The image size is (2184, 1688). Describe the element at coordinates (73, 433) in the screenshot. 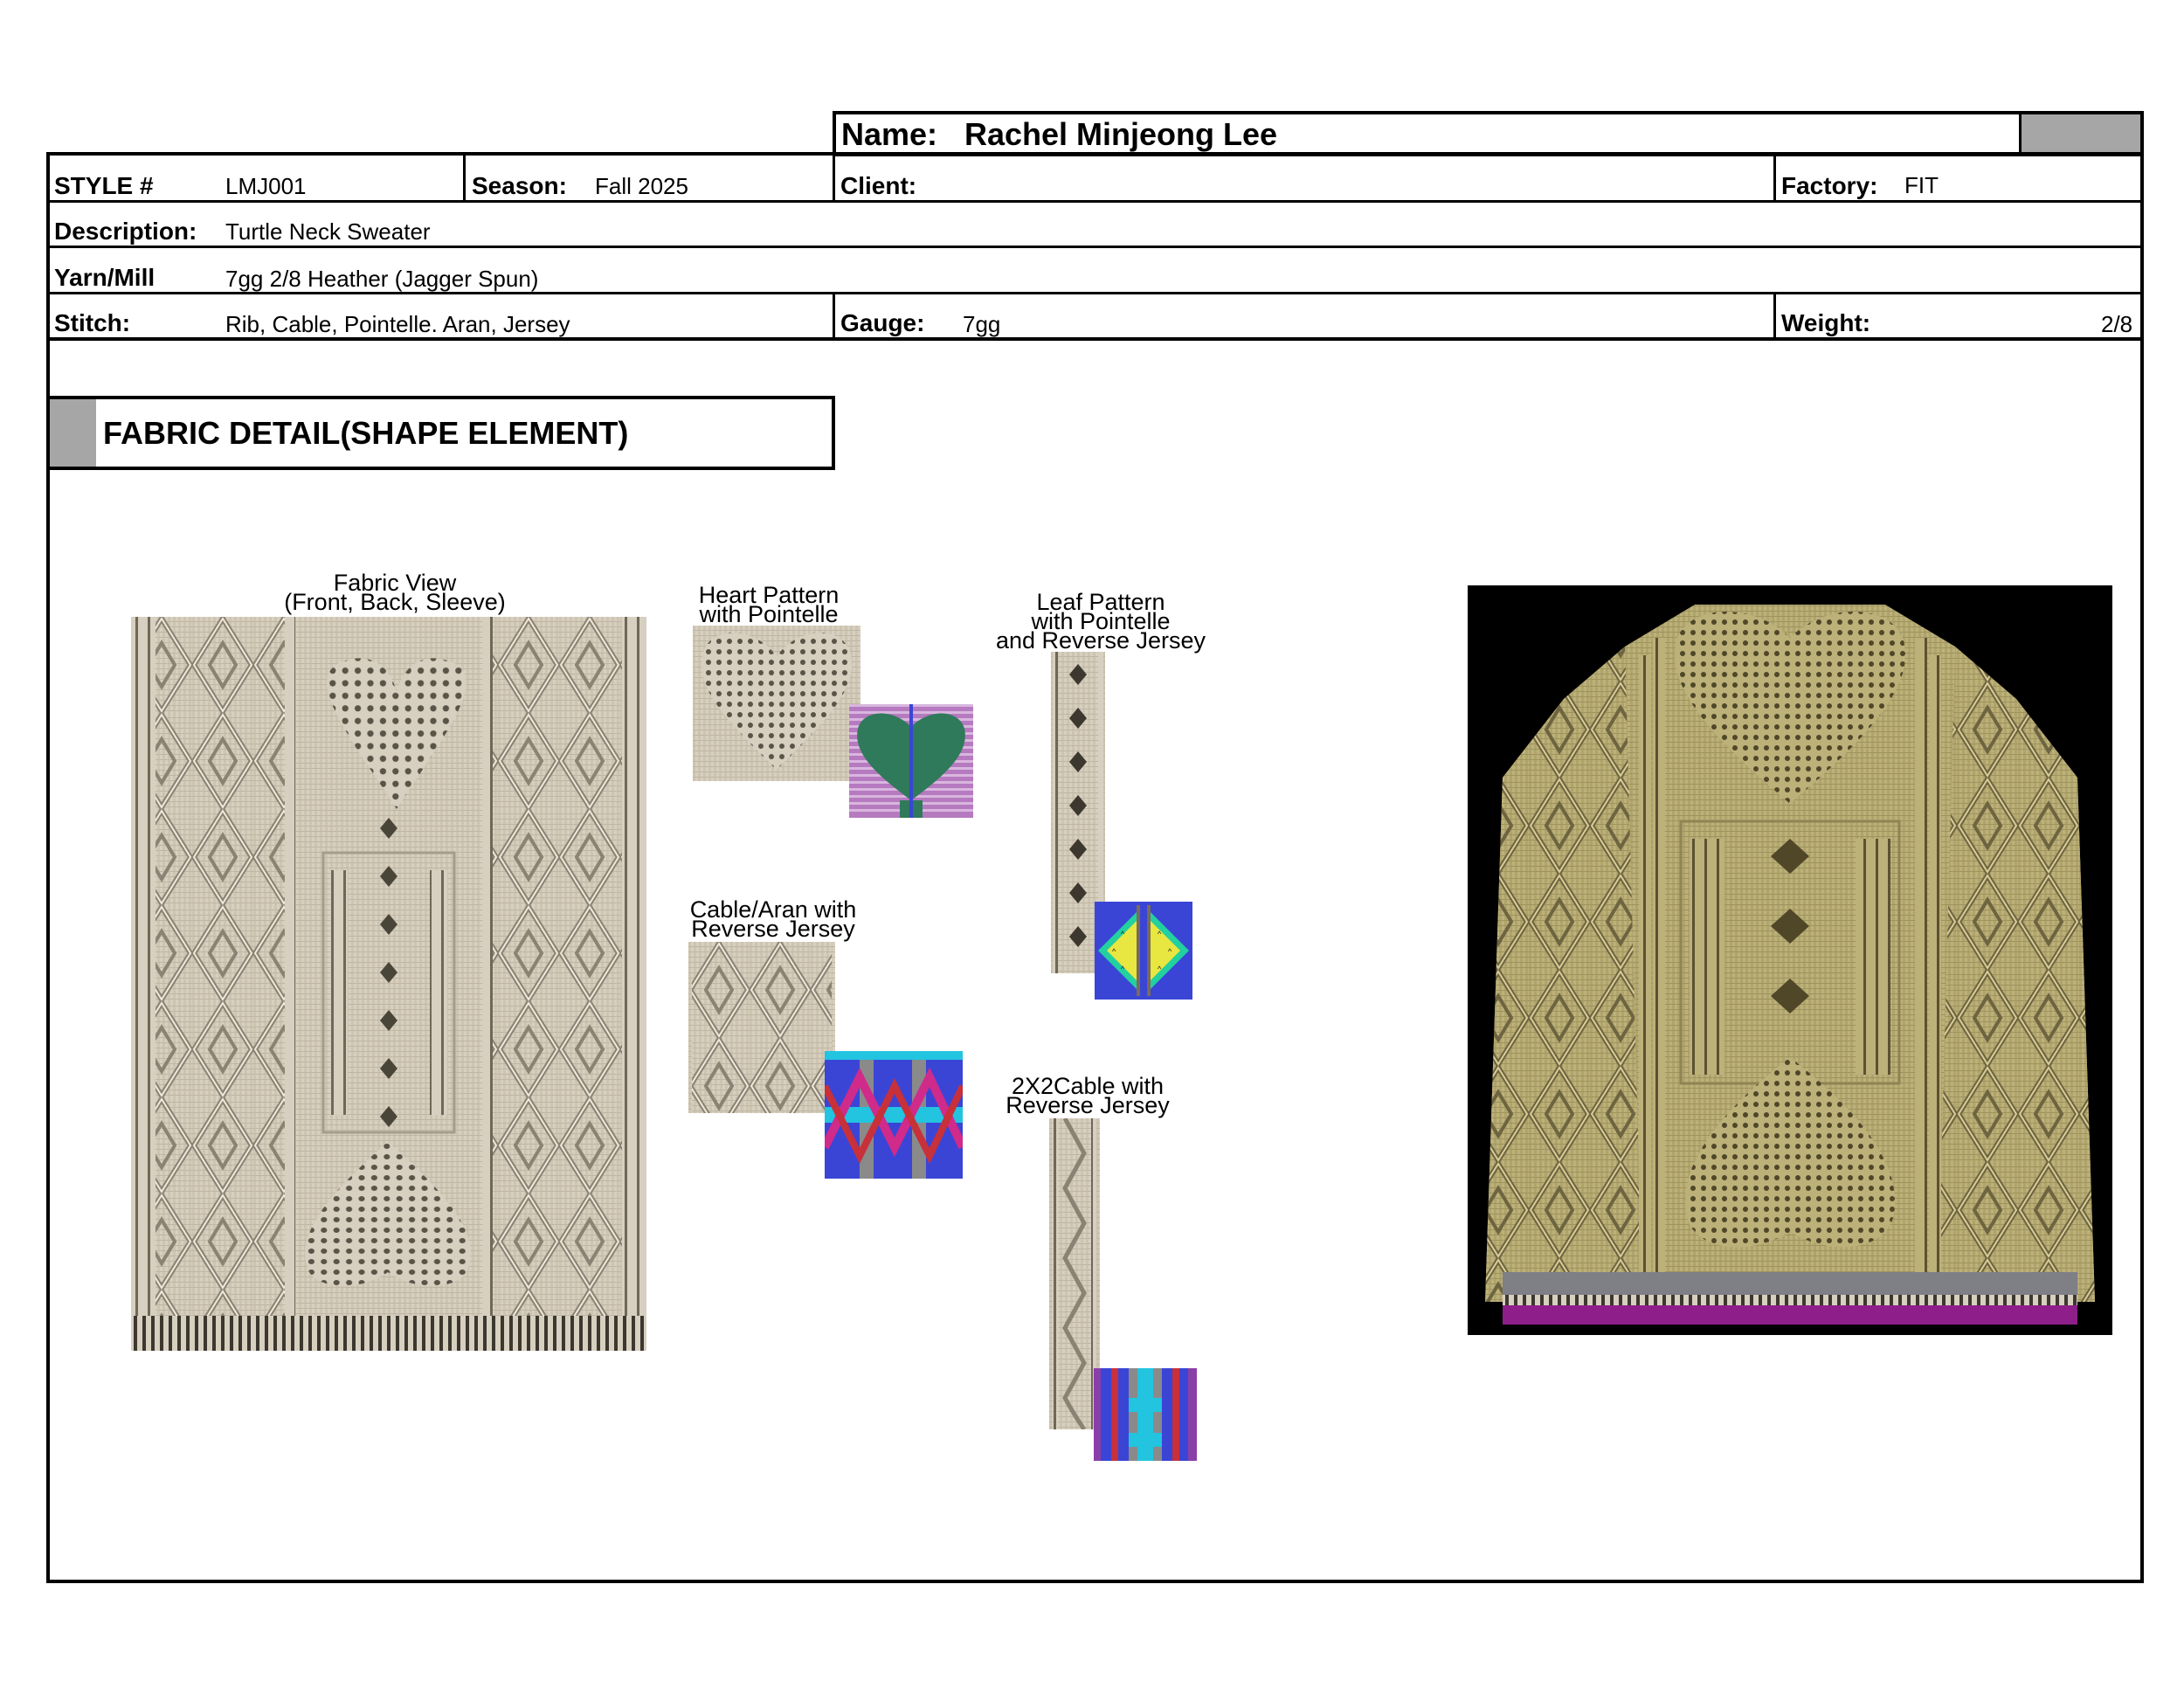

I see `section-title-accent` at that location.